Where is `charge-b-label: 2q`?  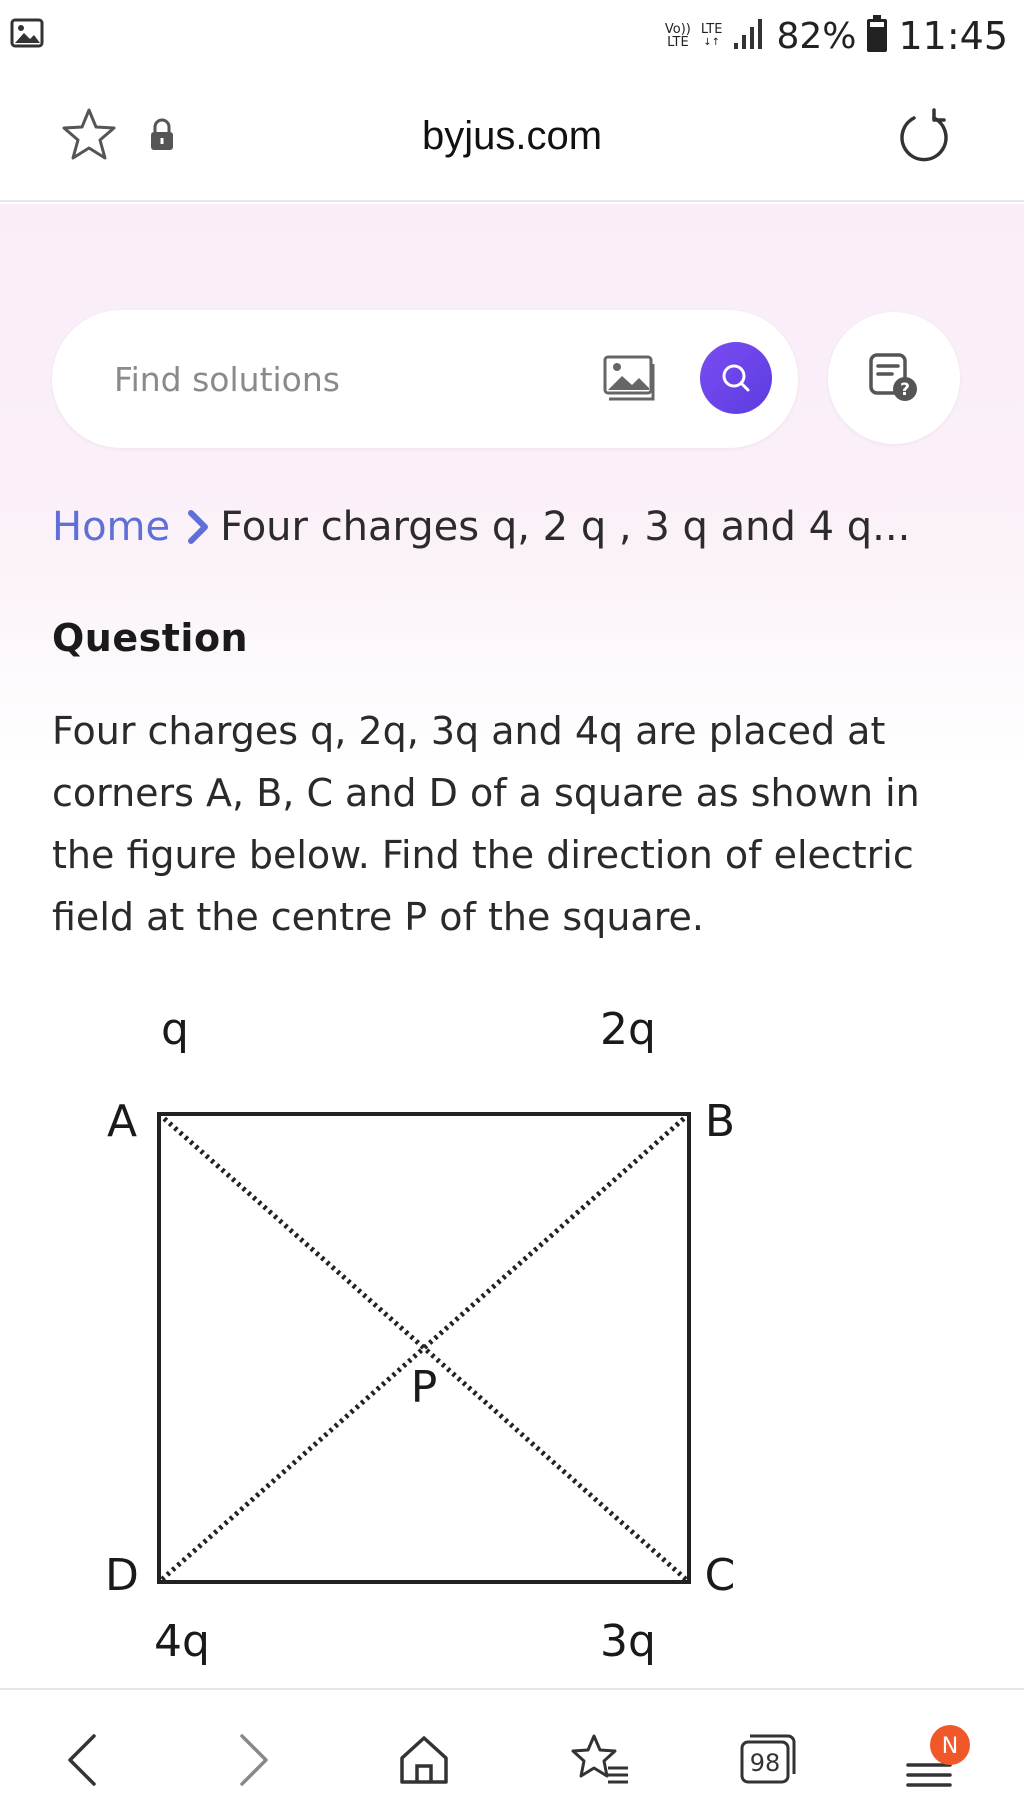 charge-b-label: 2q is located at coordinates (628, 1029).